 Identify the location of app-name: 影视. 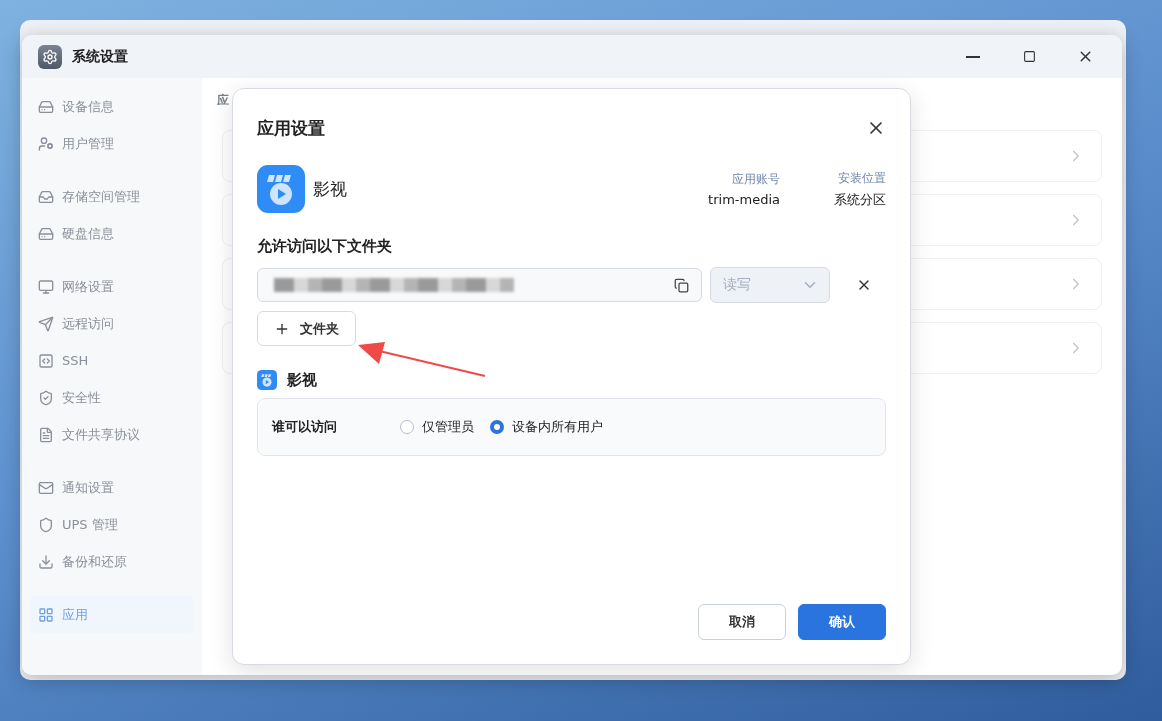
(330, 189).